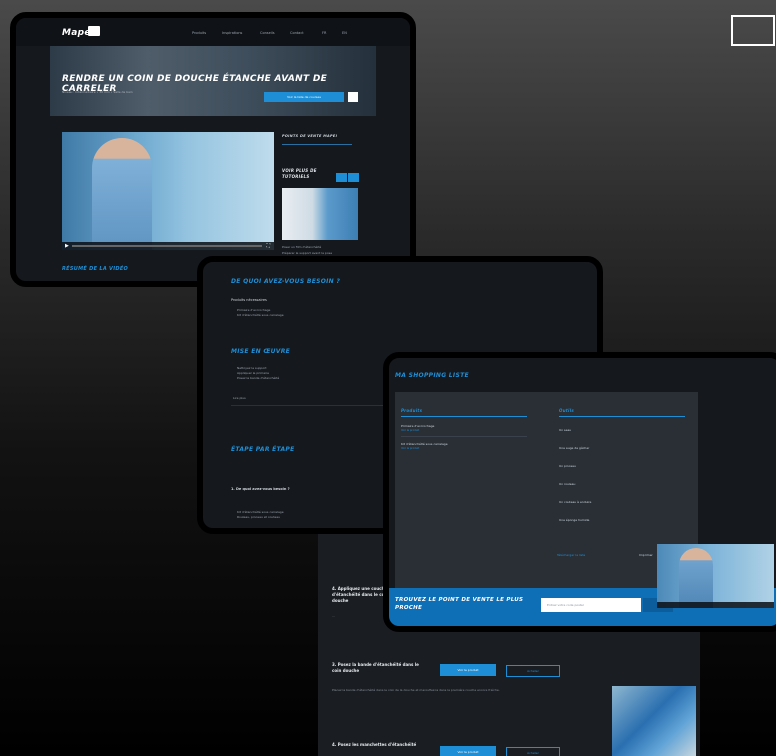 The image size is (776, 756). I want to click on arrow-right-icon, so click(353, 177).